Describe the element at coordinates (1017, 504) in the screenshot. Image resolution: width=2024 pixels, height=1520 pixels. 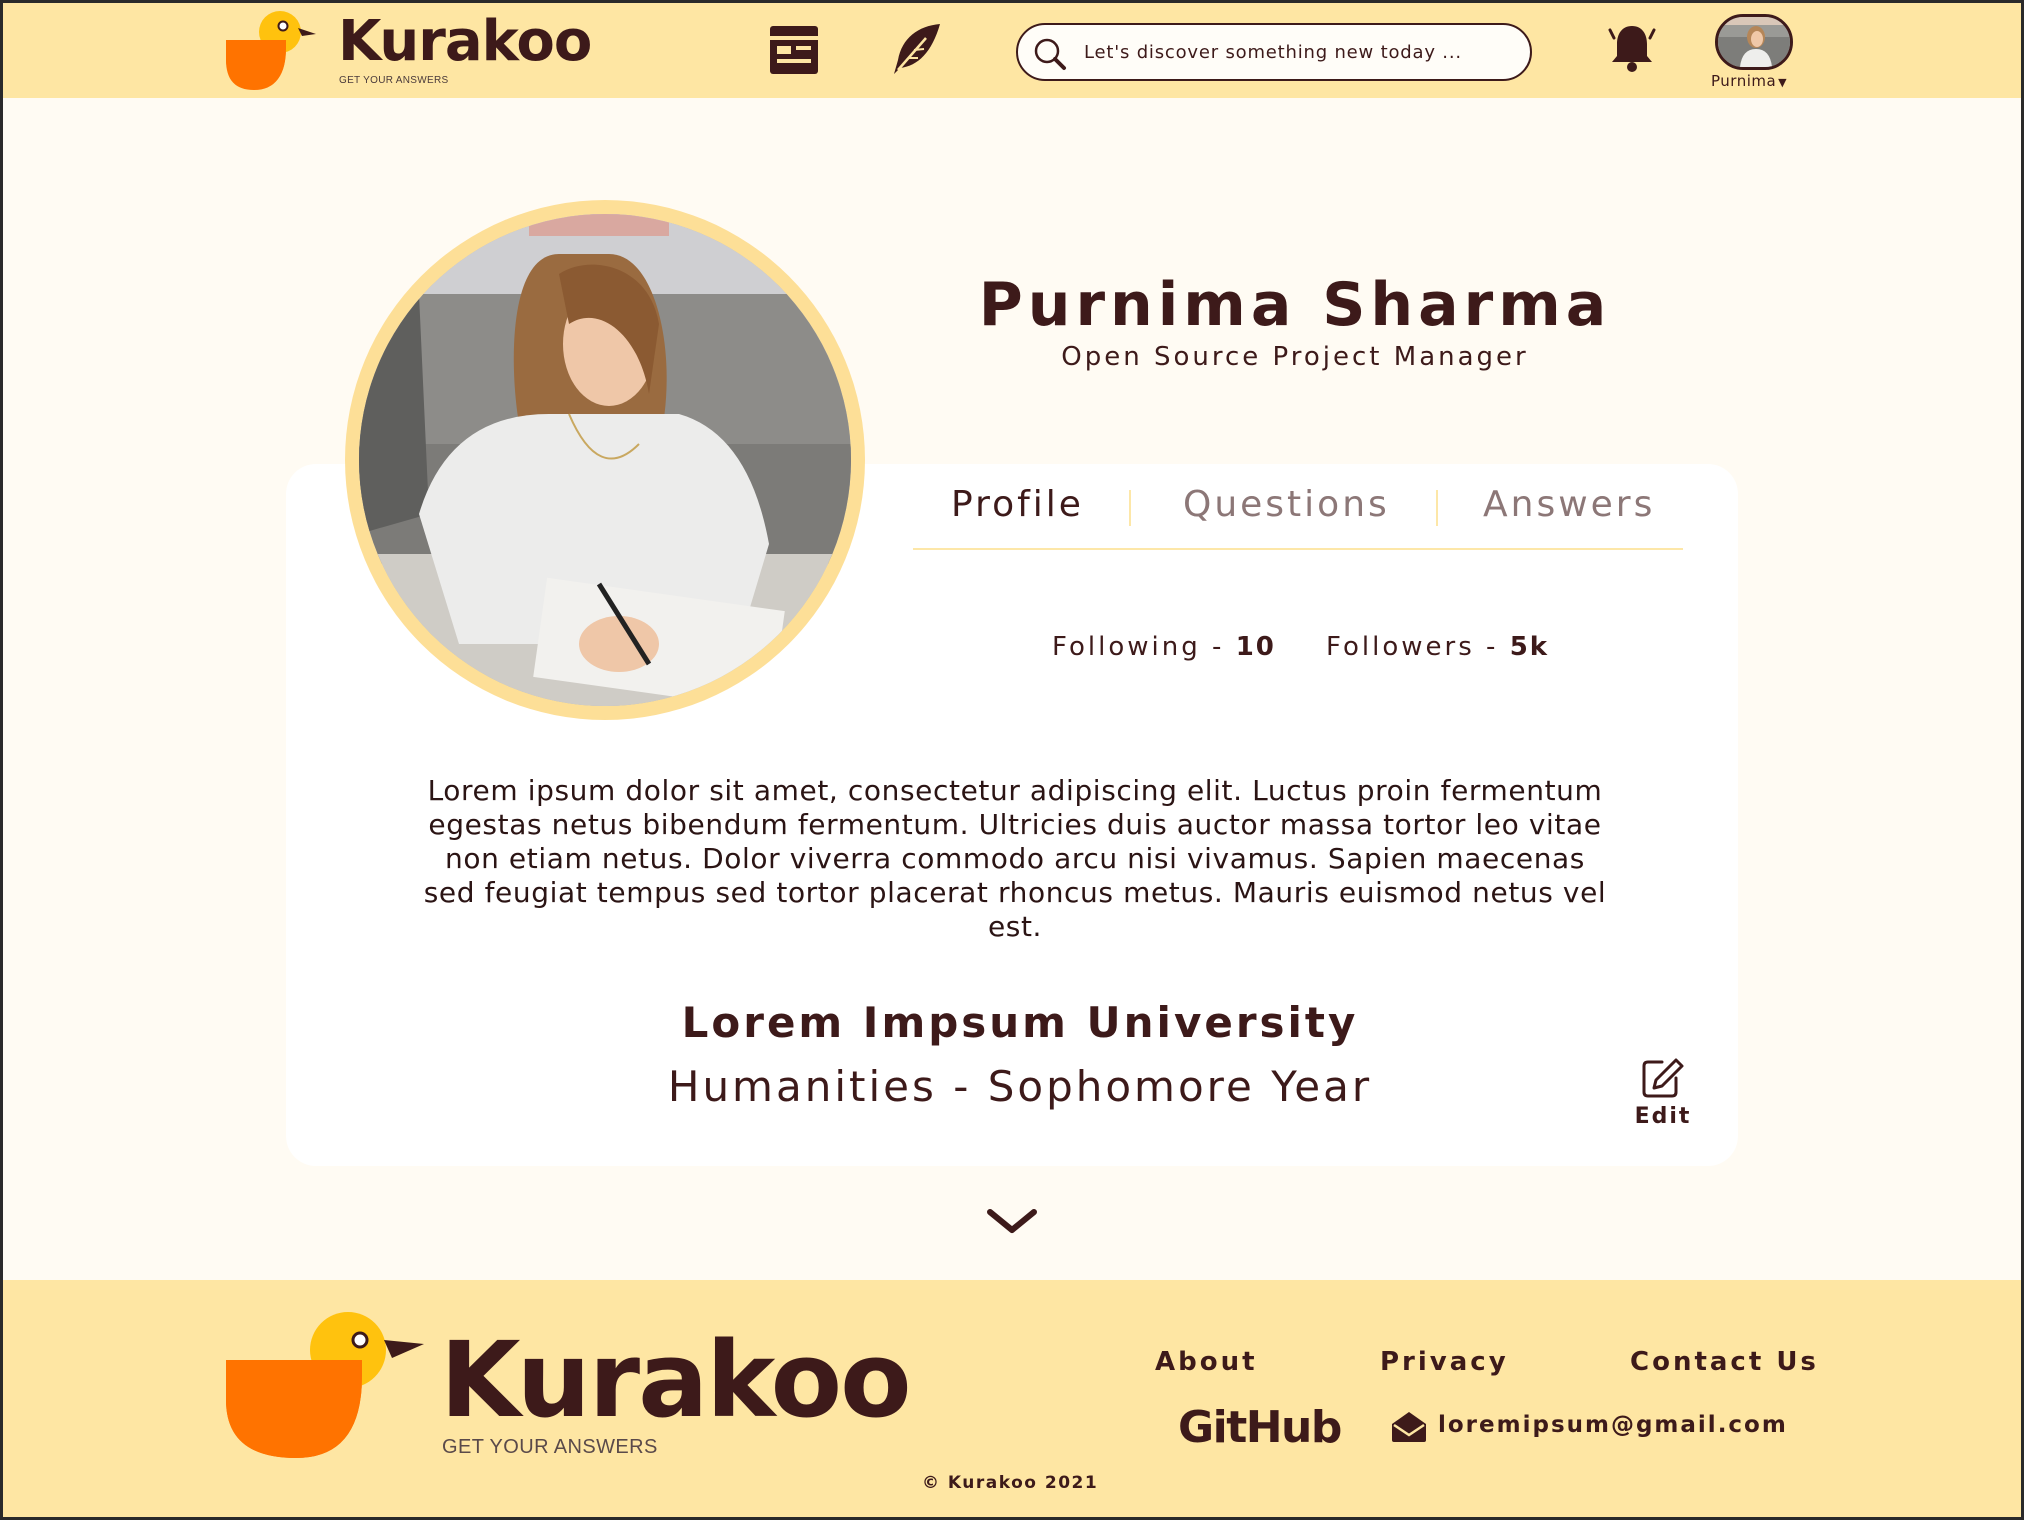
I see `tab-profile: Profile` at that location.